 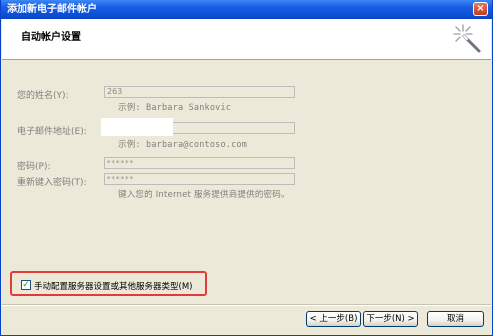 I want to click on next-button: 下一步(N) >, so click(x=390, y=319).